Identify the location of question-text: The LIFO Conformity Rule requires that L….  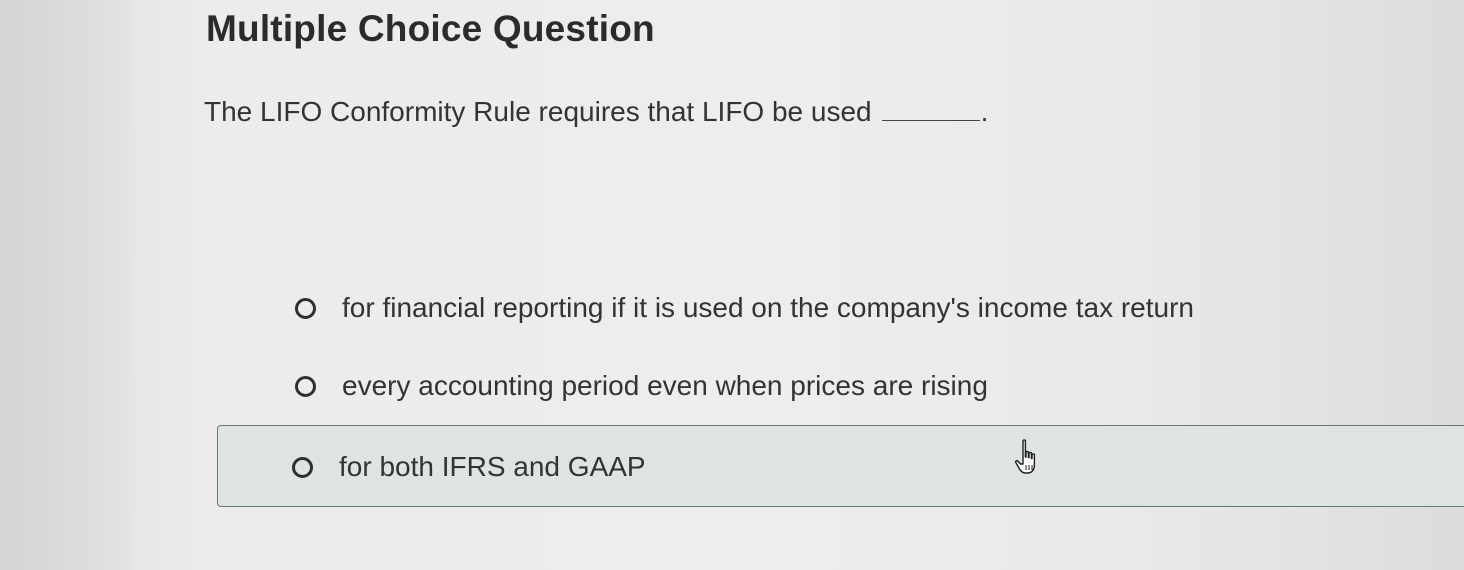
(538, 111).